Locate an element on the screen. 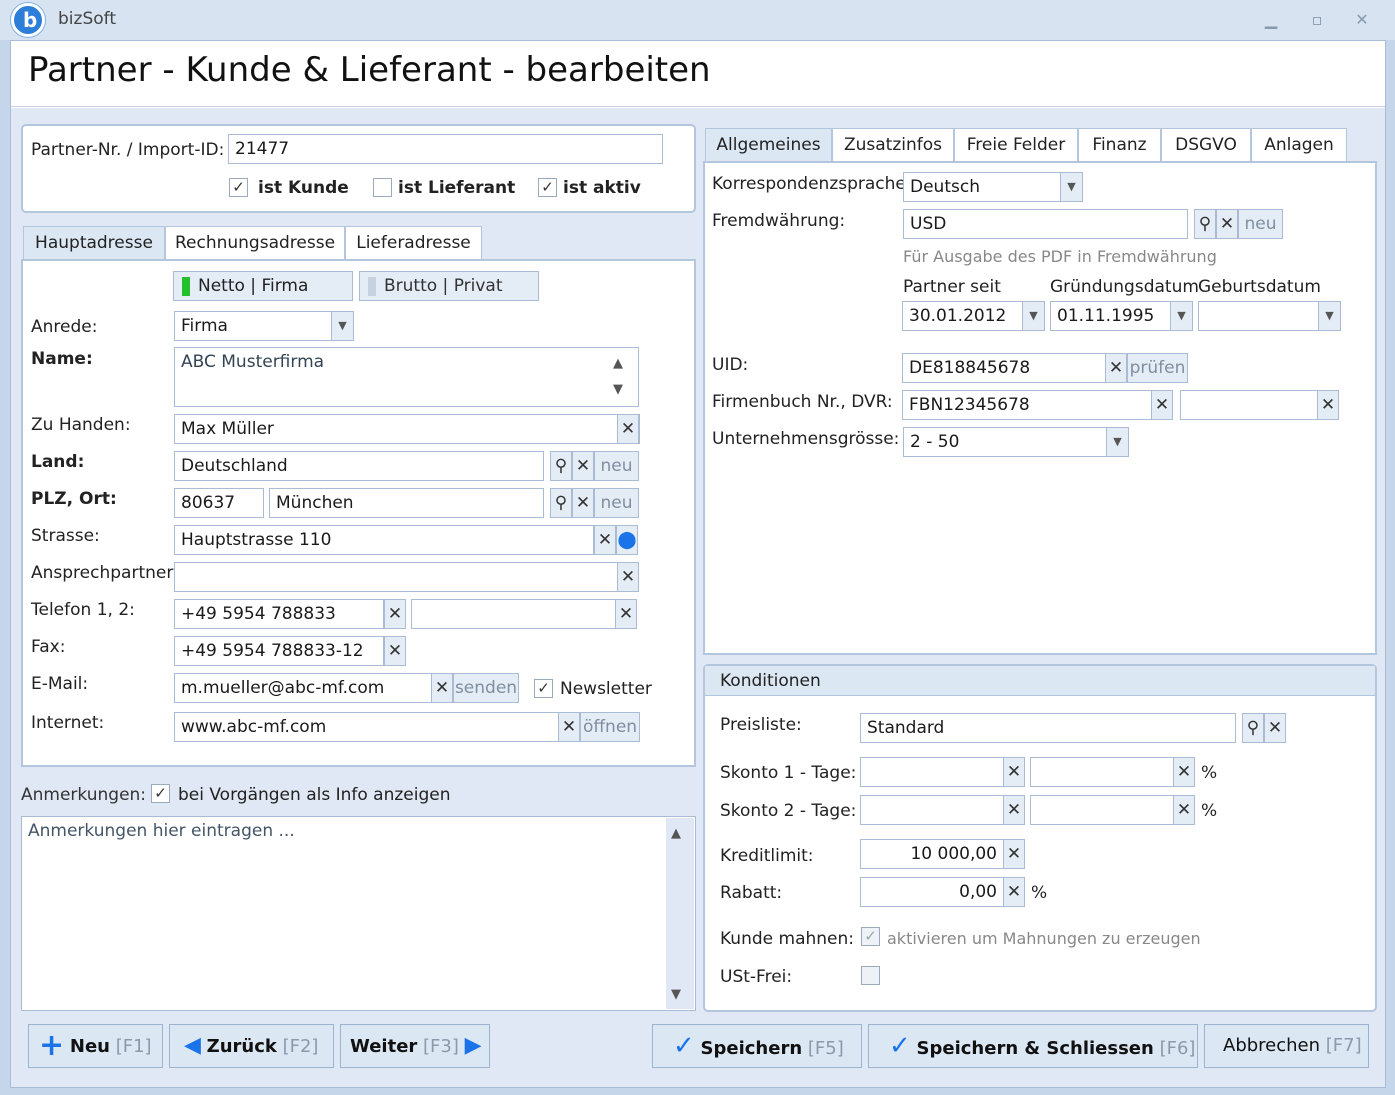 This screenshot has width=1395, height=1095. clear-telefon1-icon: ✕ is located at coordinates (395, 614).